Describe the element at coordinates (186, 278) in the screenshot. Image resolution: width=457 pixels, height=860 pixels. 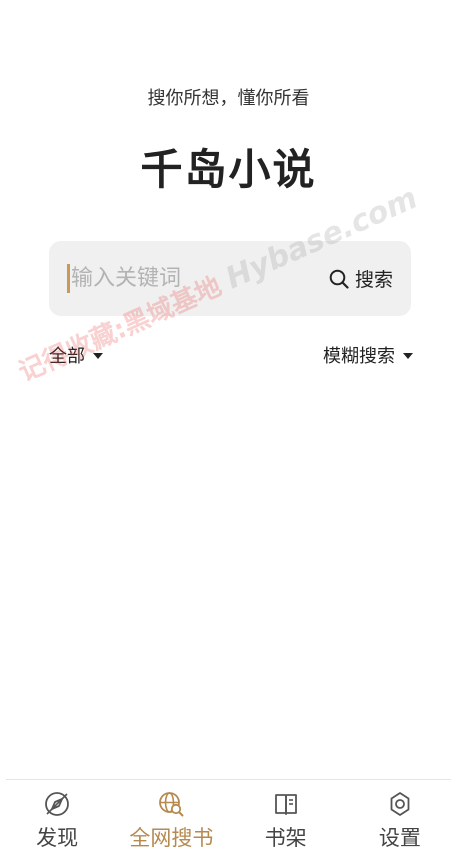
I see `search-input` at that location.